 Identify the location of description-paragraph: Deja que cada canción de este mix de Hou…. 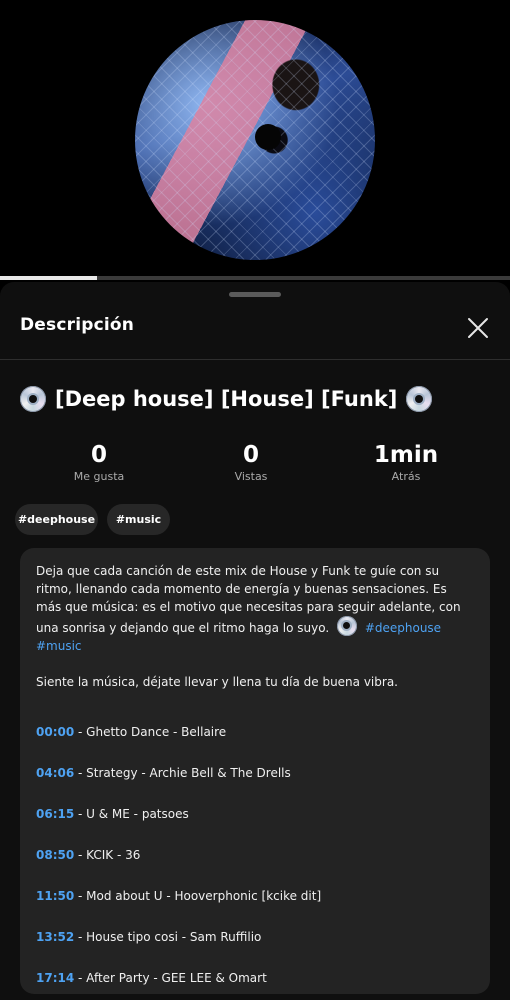
(255, 608).